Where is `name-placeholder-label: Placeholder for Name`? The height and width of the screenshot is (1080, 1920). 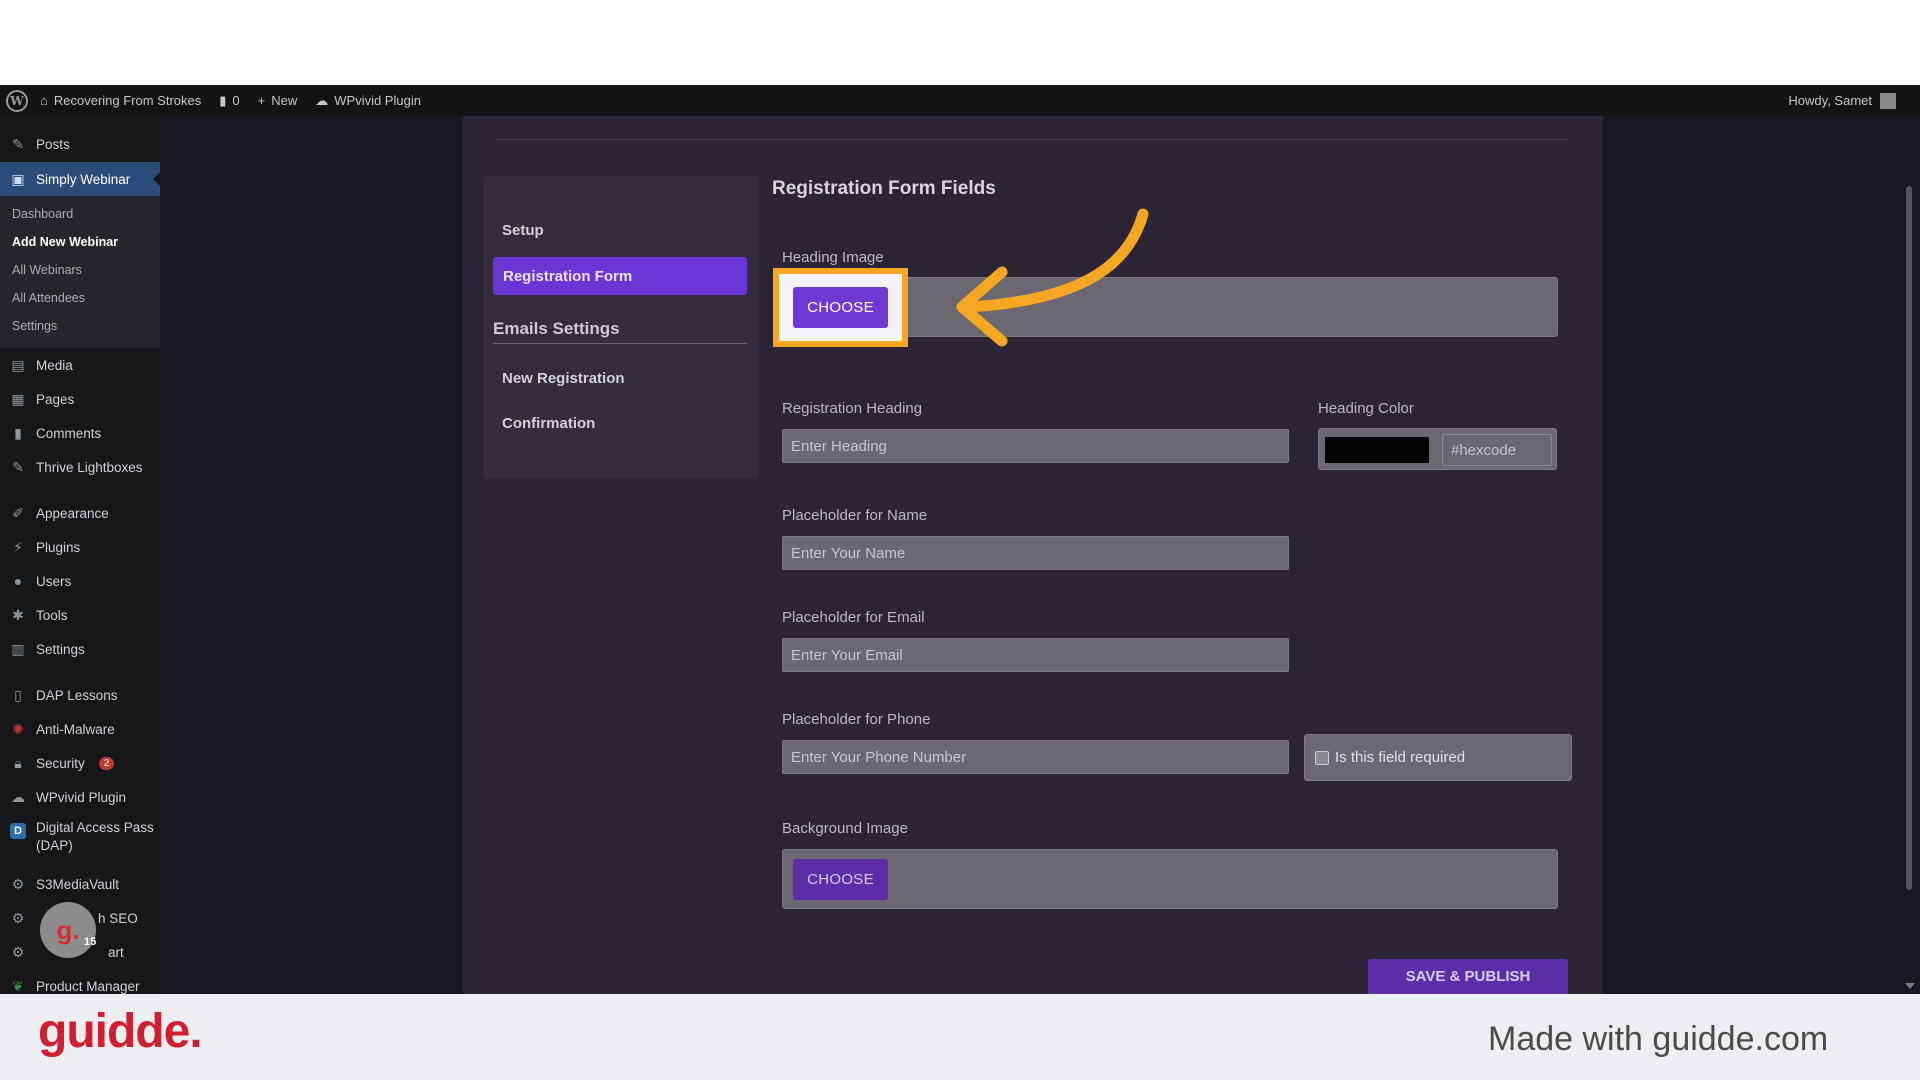 name-placeholder-label: Placeholder for Name is located at coordinates (855, 515).